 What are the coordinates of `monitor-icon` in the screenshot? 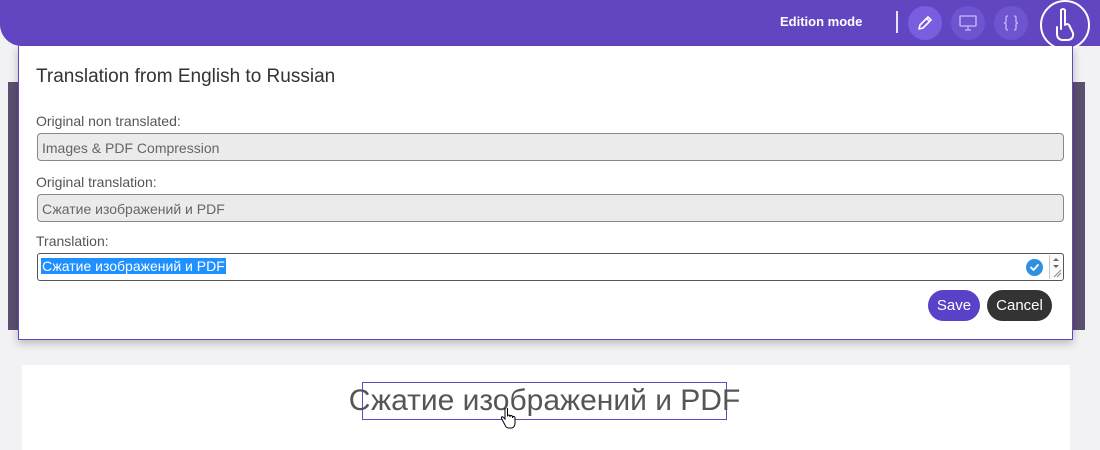 It's located at (968, 23).